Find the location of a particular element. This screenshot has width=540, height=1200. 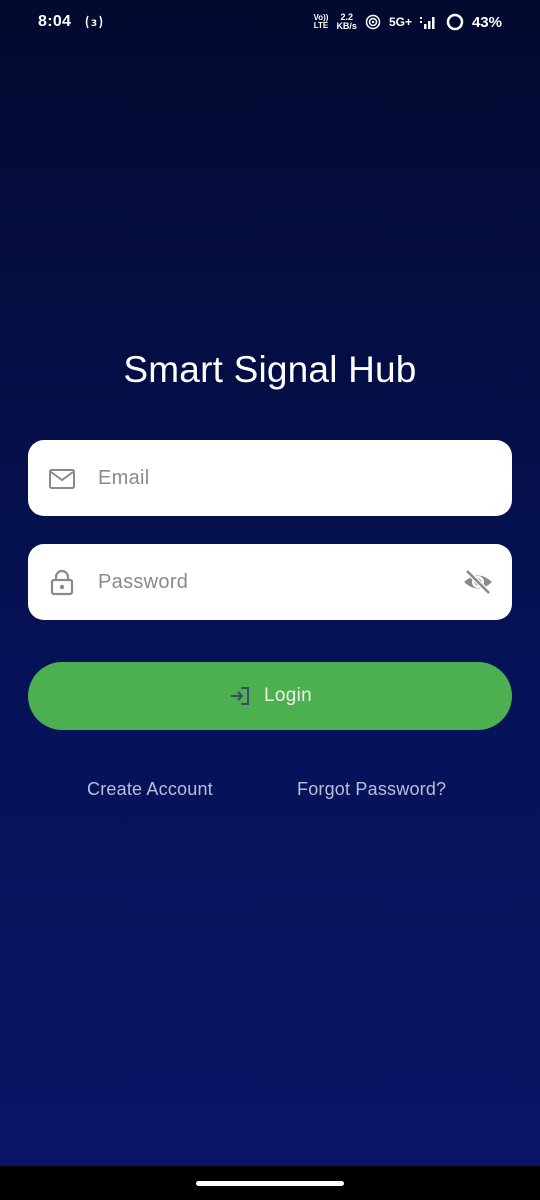

network-speed: 2.2 KB/s is located at coordinates (346, 21).